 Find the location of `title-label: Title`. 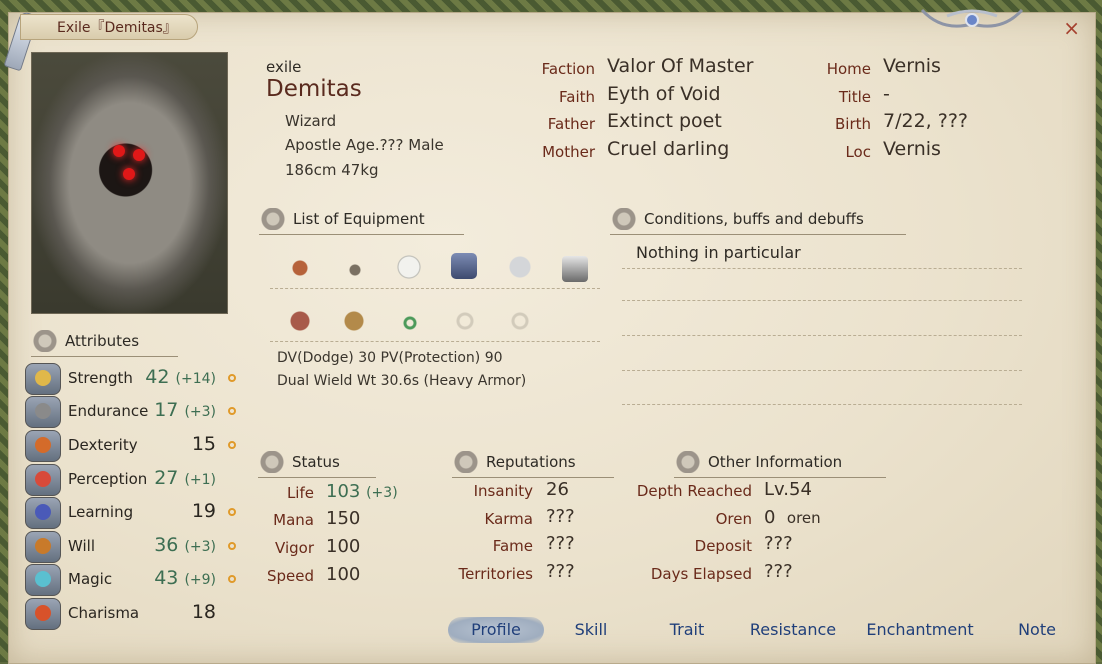

title-label: Title is located at coordinates (854, 97).